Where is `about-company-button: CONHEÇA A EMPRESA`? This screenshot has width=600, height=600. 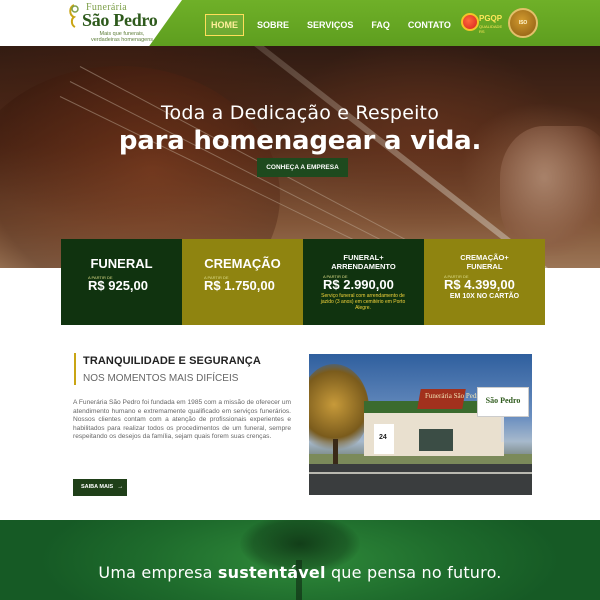 about-company-button: CONHEÇA A EMPRESA is located at coordinates (302, 167).